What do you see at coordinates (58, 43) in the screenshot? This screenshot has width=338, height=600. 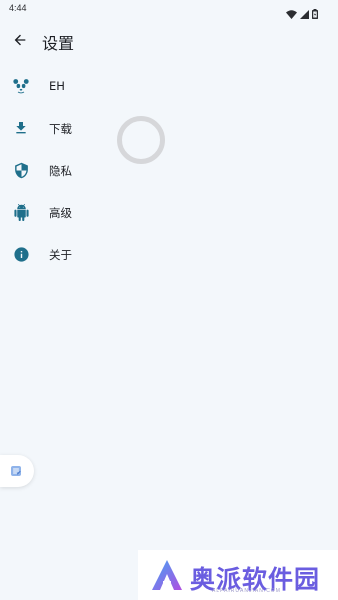 I see `page-title: 设置` at bounding box center [58, 43].